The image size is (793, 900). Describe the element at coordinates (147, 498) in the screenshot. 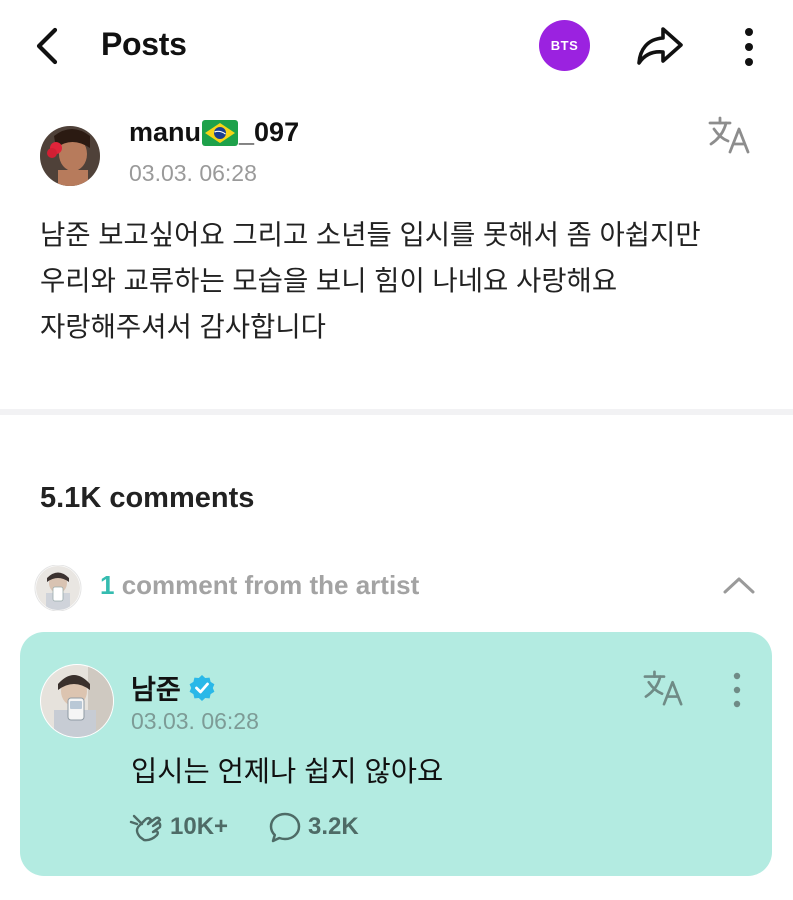

I see `comments-count: 5.1K comments` at that location.